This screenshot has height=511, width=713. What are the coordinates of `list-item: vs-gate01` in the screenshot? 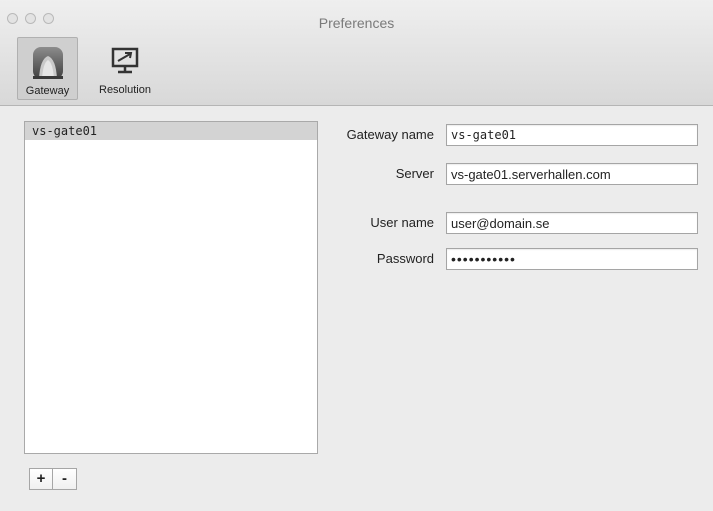 It's located at (171, 131).